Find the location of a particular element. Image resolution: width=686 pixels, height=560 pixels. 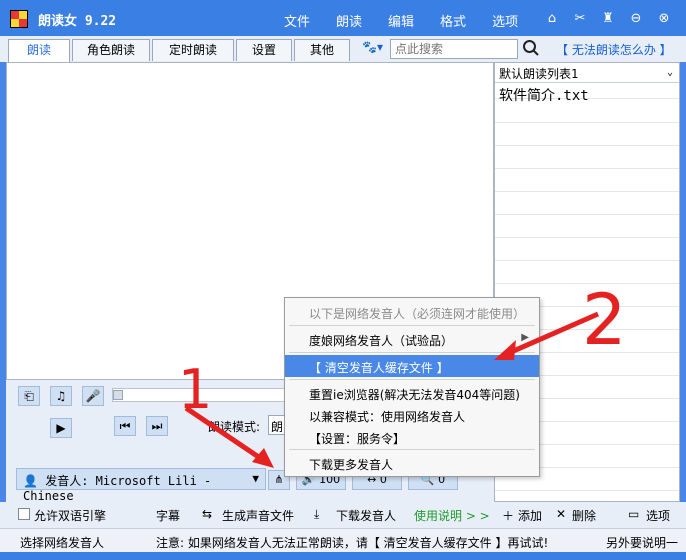

theme-icon: ♜ is located at coordinates (608, 18).